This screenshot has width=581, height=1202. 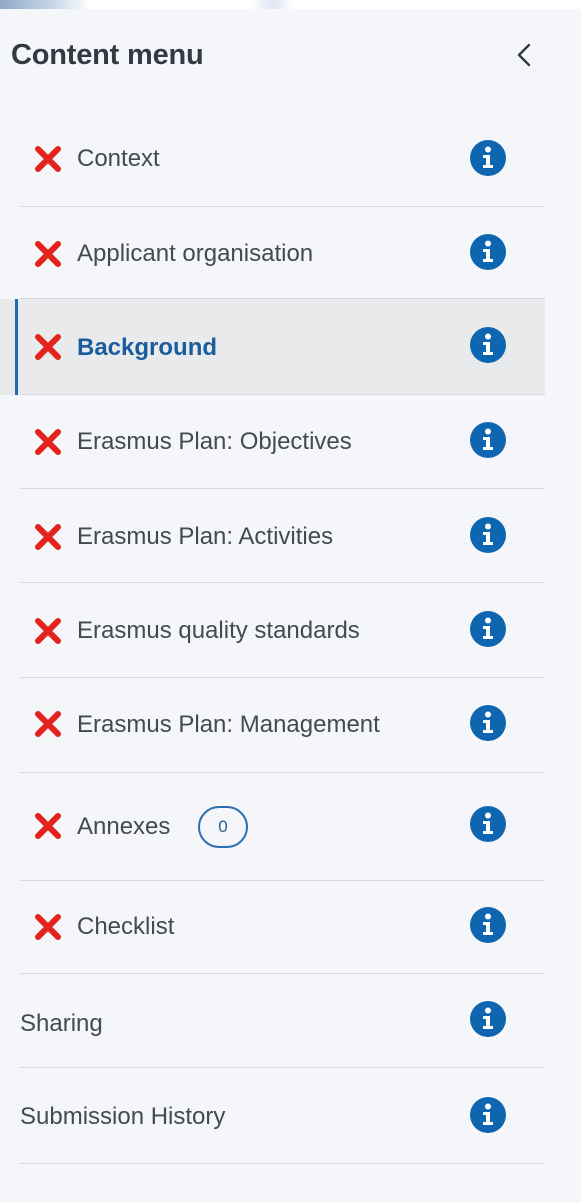 I want to click on menu-item-erasmus-plan-activities: Erasmus Plan: Activities, so click(x=272, y=536).